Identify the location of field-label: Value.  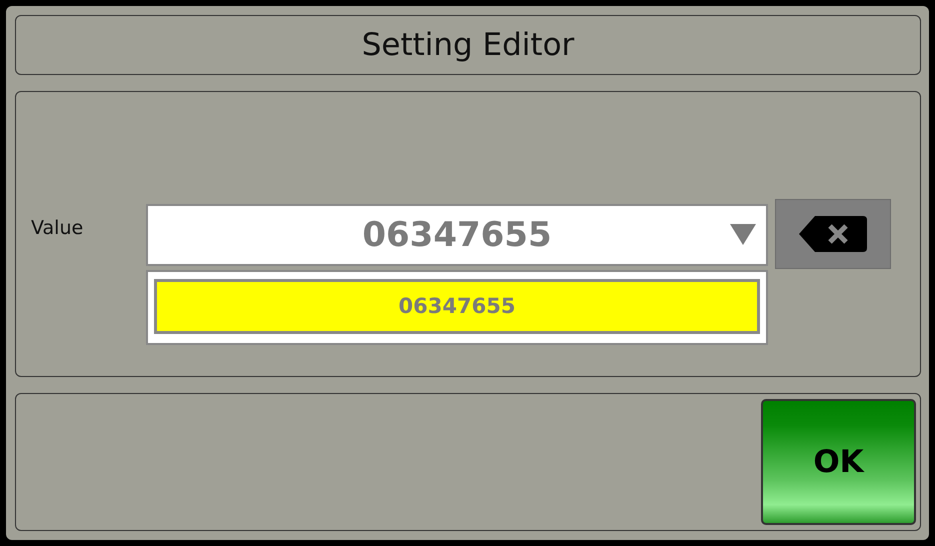
(57, 229).